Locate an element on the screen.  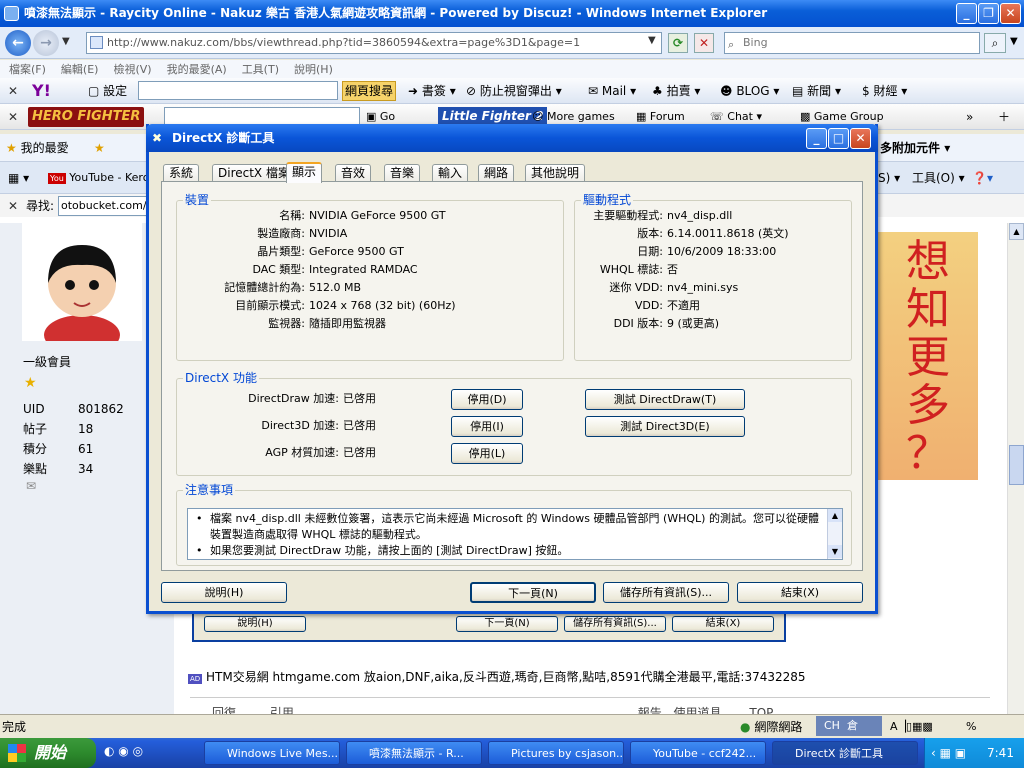
top-link: TOP is located at coordinates (761, 710).